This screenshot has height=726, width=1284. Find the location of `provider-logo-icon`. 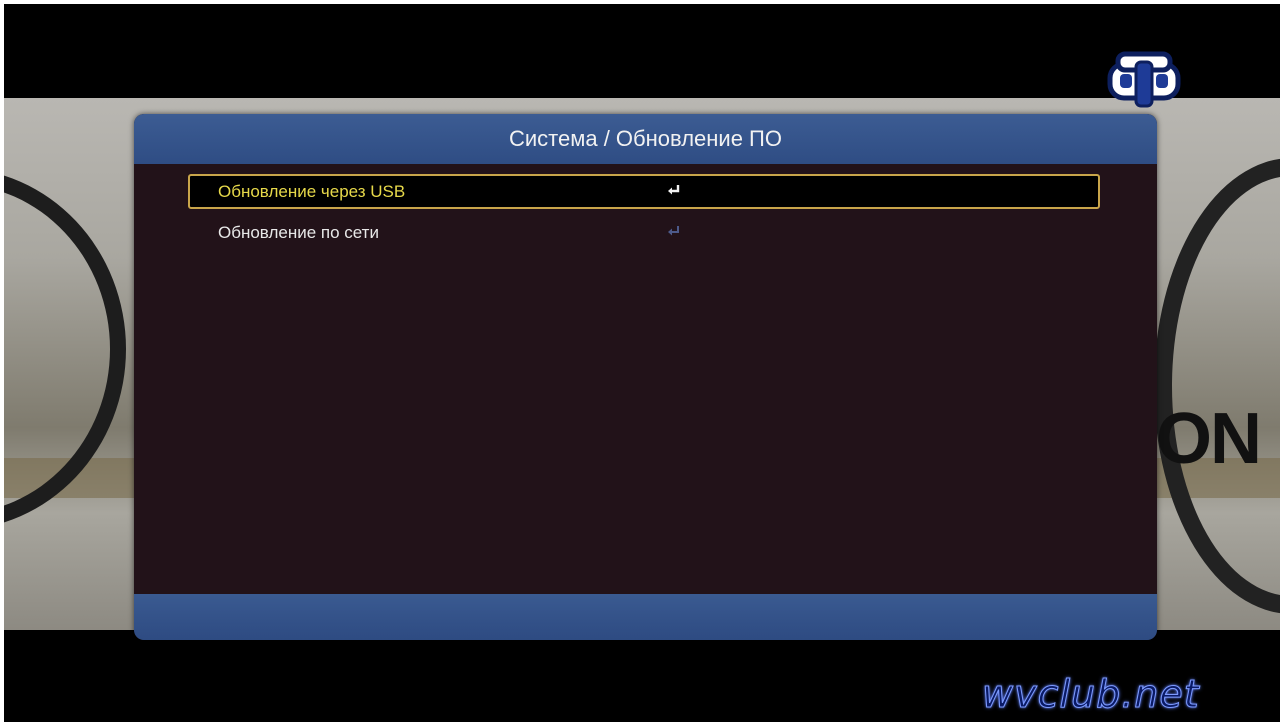

provider-logo-icon is located at coordinates (1144, 79).